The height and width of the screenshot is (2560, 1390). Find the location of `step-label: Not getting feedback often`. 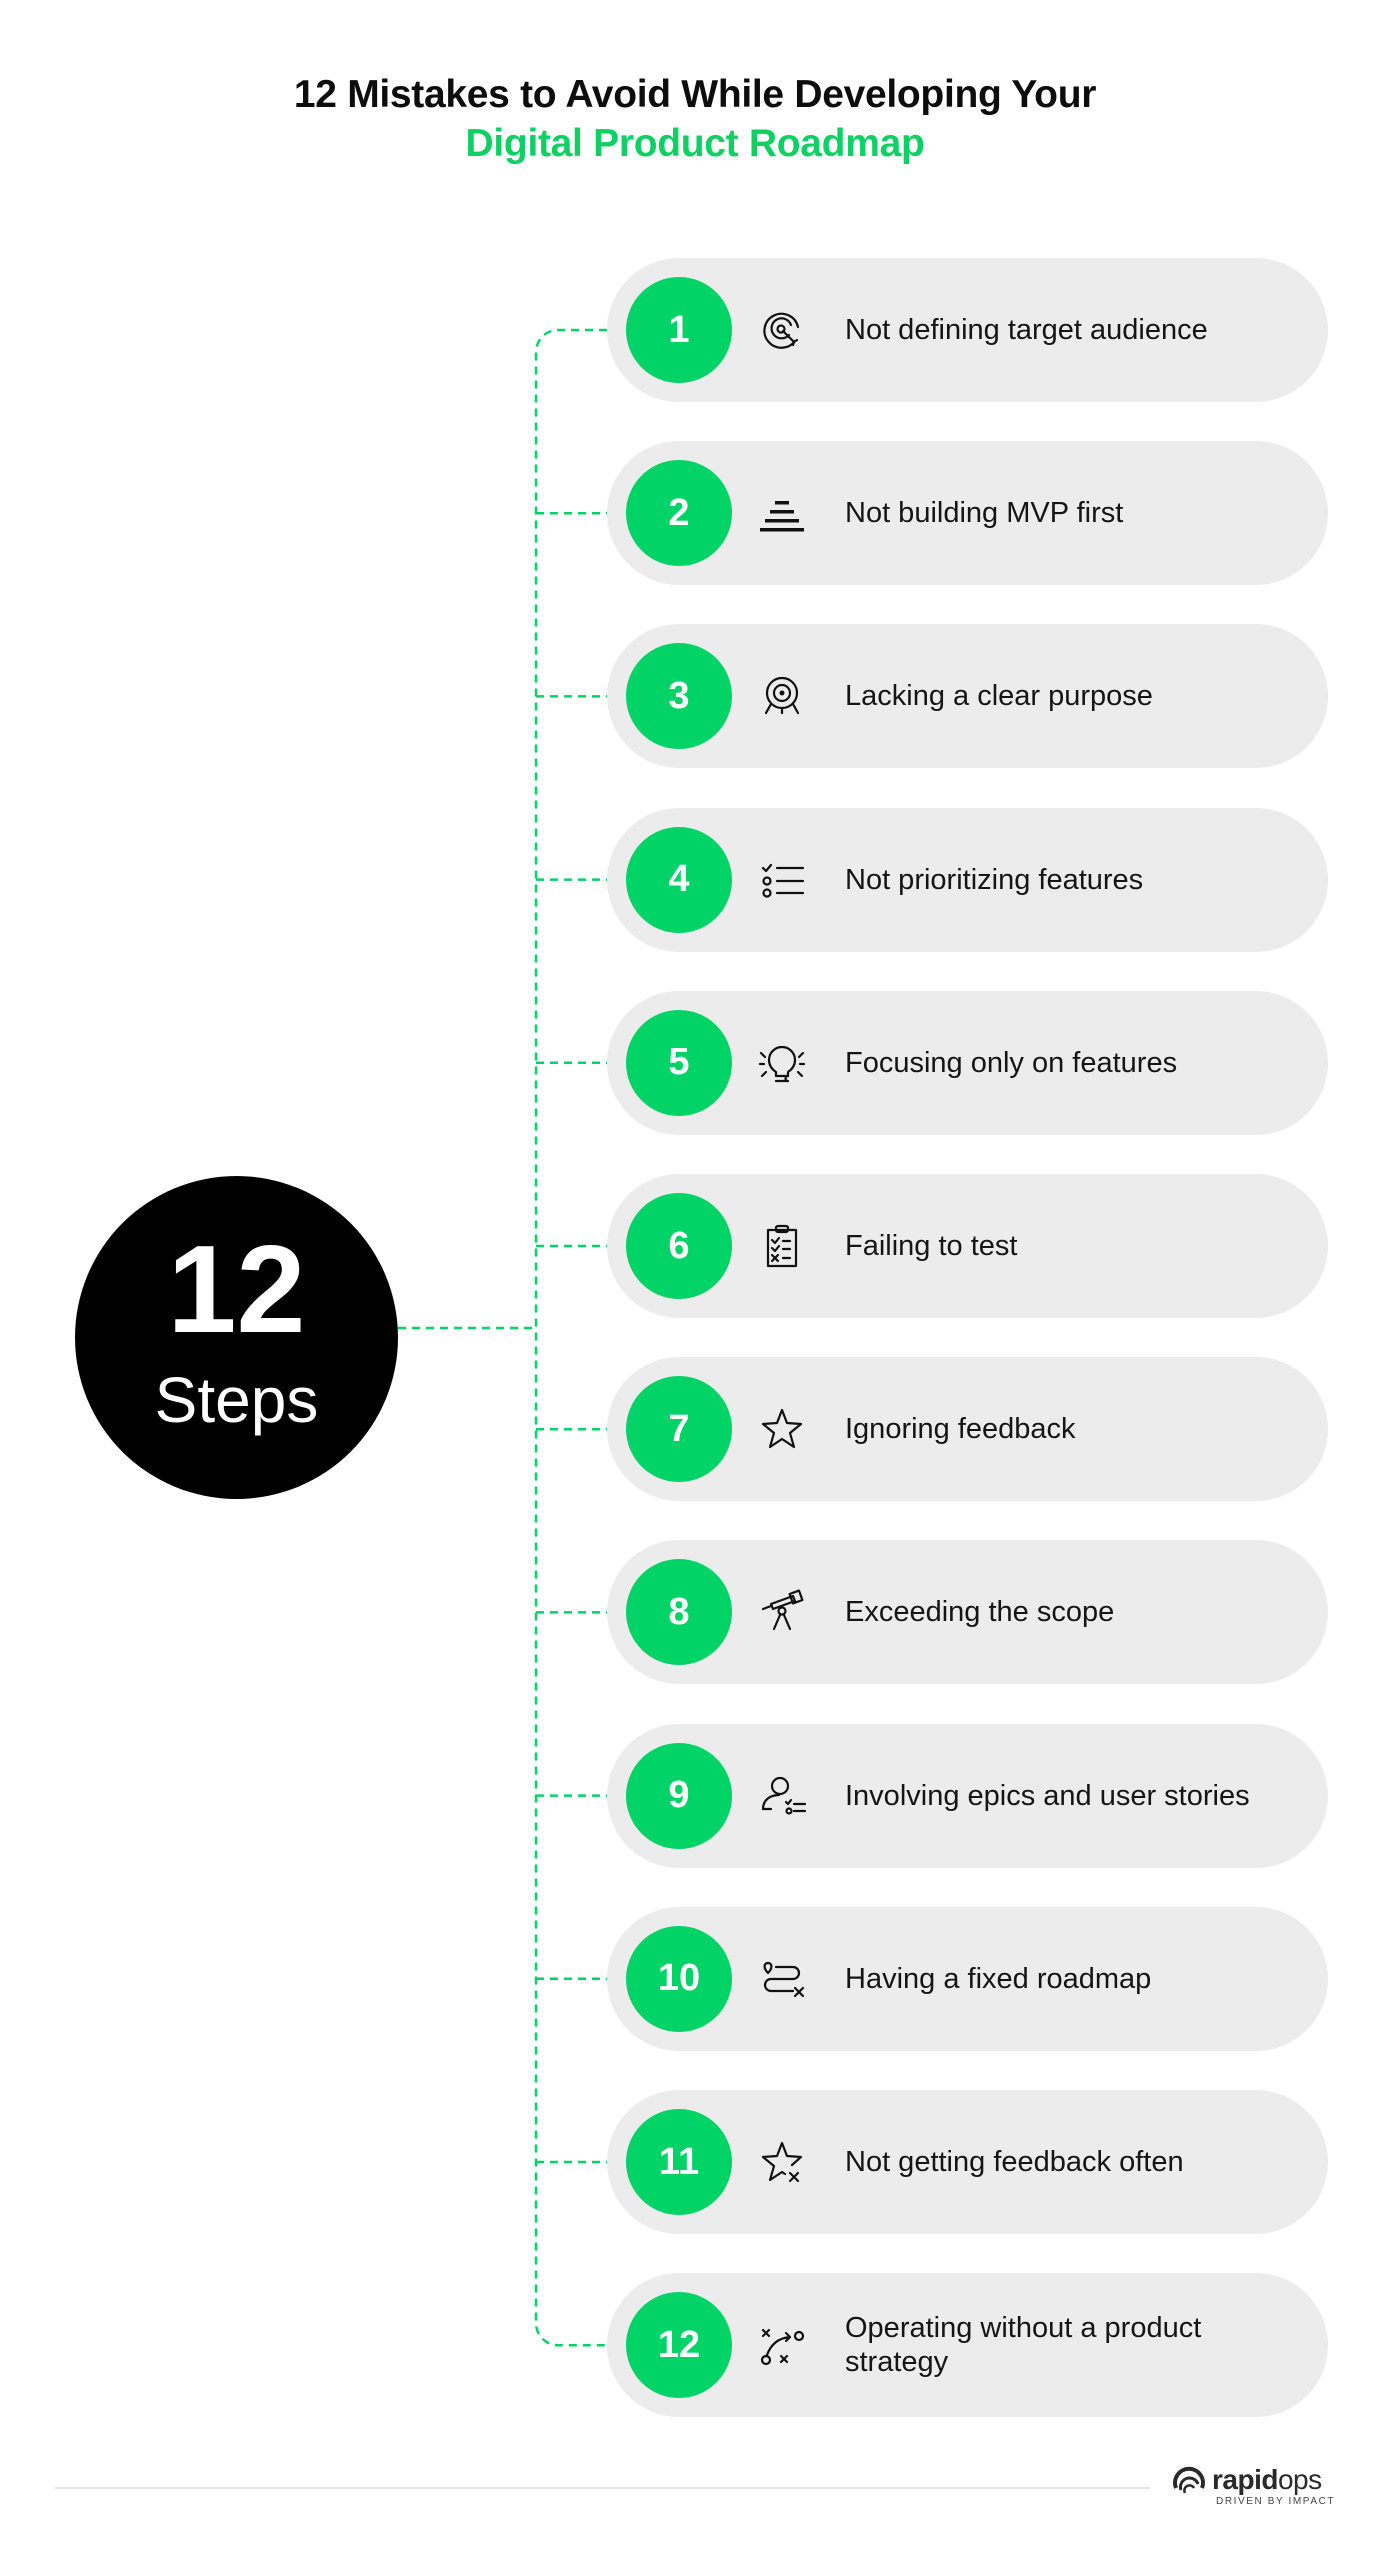

step-label: Not getting feedback often is located at coordinates (1014, 2162).